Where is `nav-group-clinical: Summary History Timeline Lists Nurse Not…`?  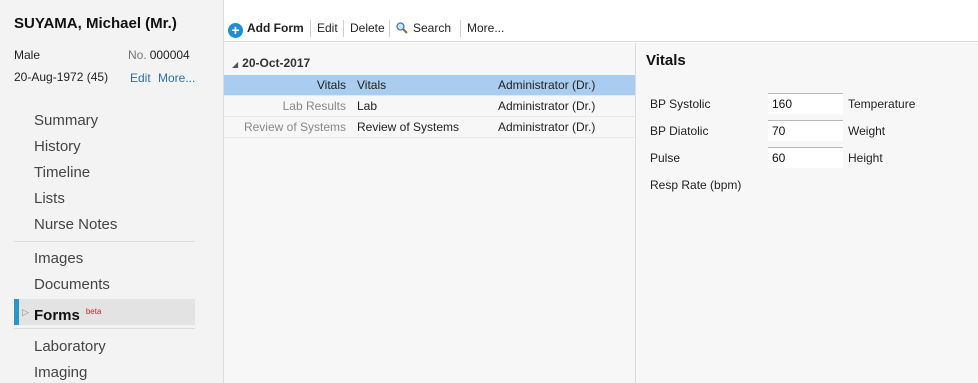
nav-group-clinical: Summary History Timeline Lists Nurse Not… is located at coordinates (104, 173).